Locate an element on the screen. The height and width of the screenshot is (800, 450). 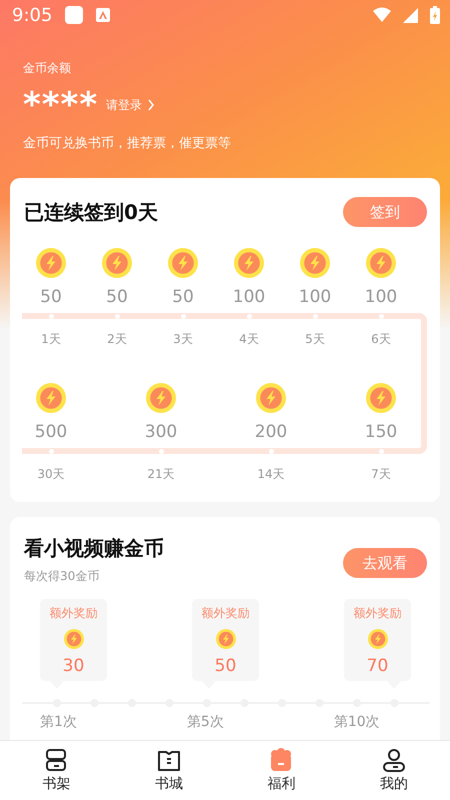
step-label: 第5次 is located at coordinates (205, 722).